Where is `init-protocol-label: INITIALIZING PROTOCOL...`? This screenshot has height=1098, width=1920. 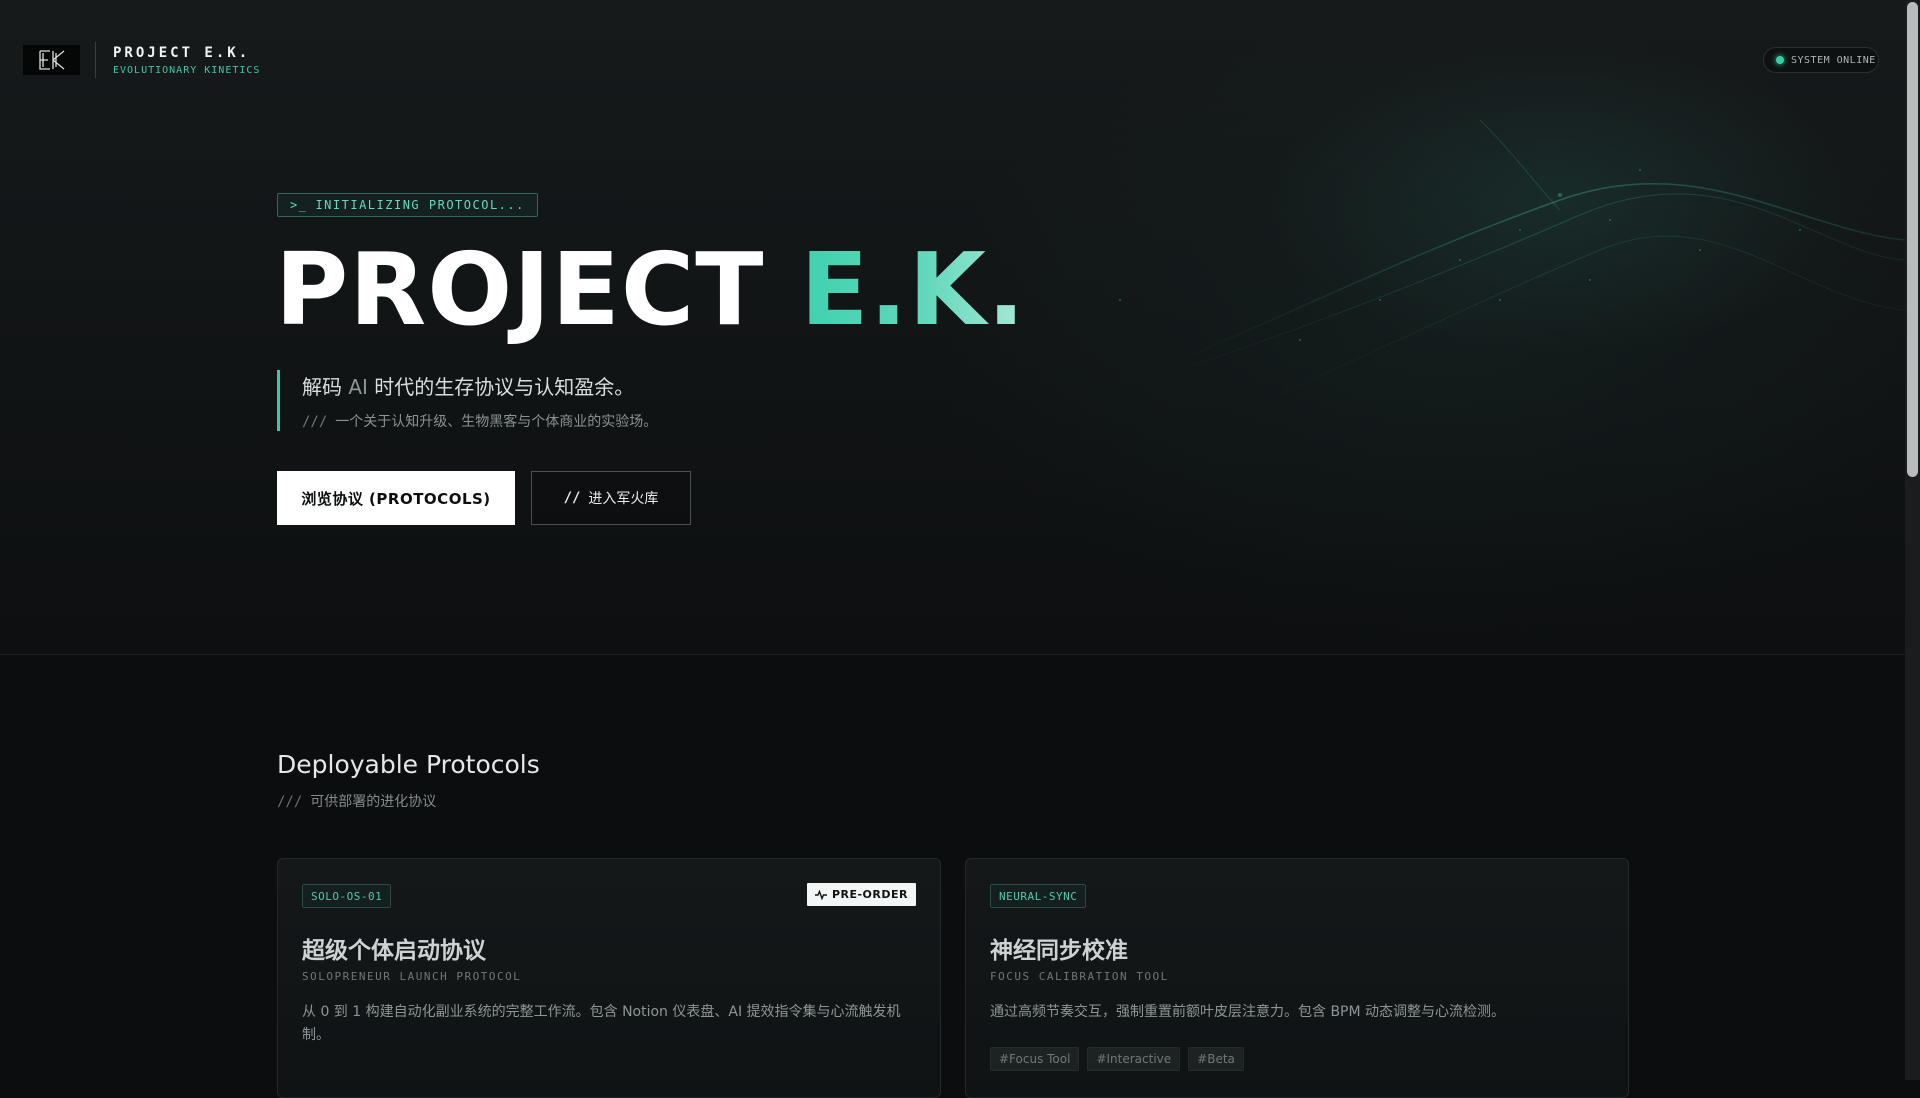
init-protocol-label: INITIALIZING PROTOCOL... is located at coordinates (420, 205).